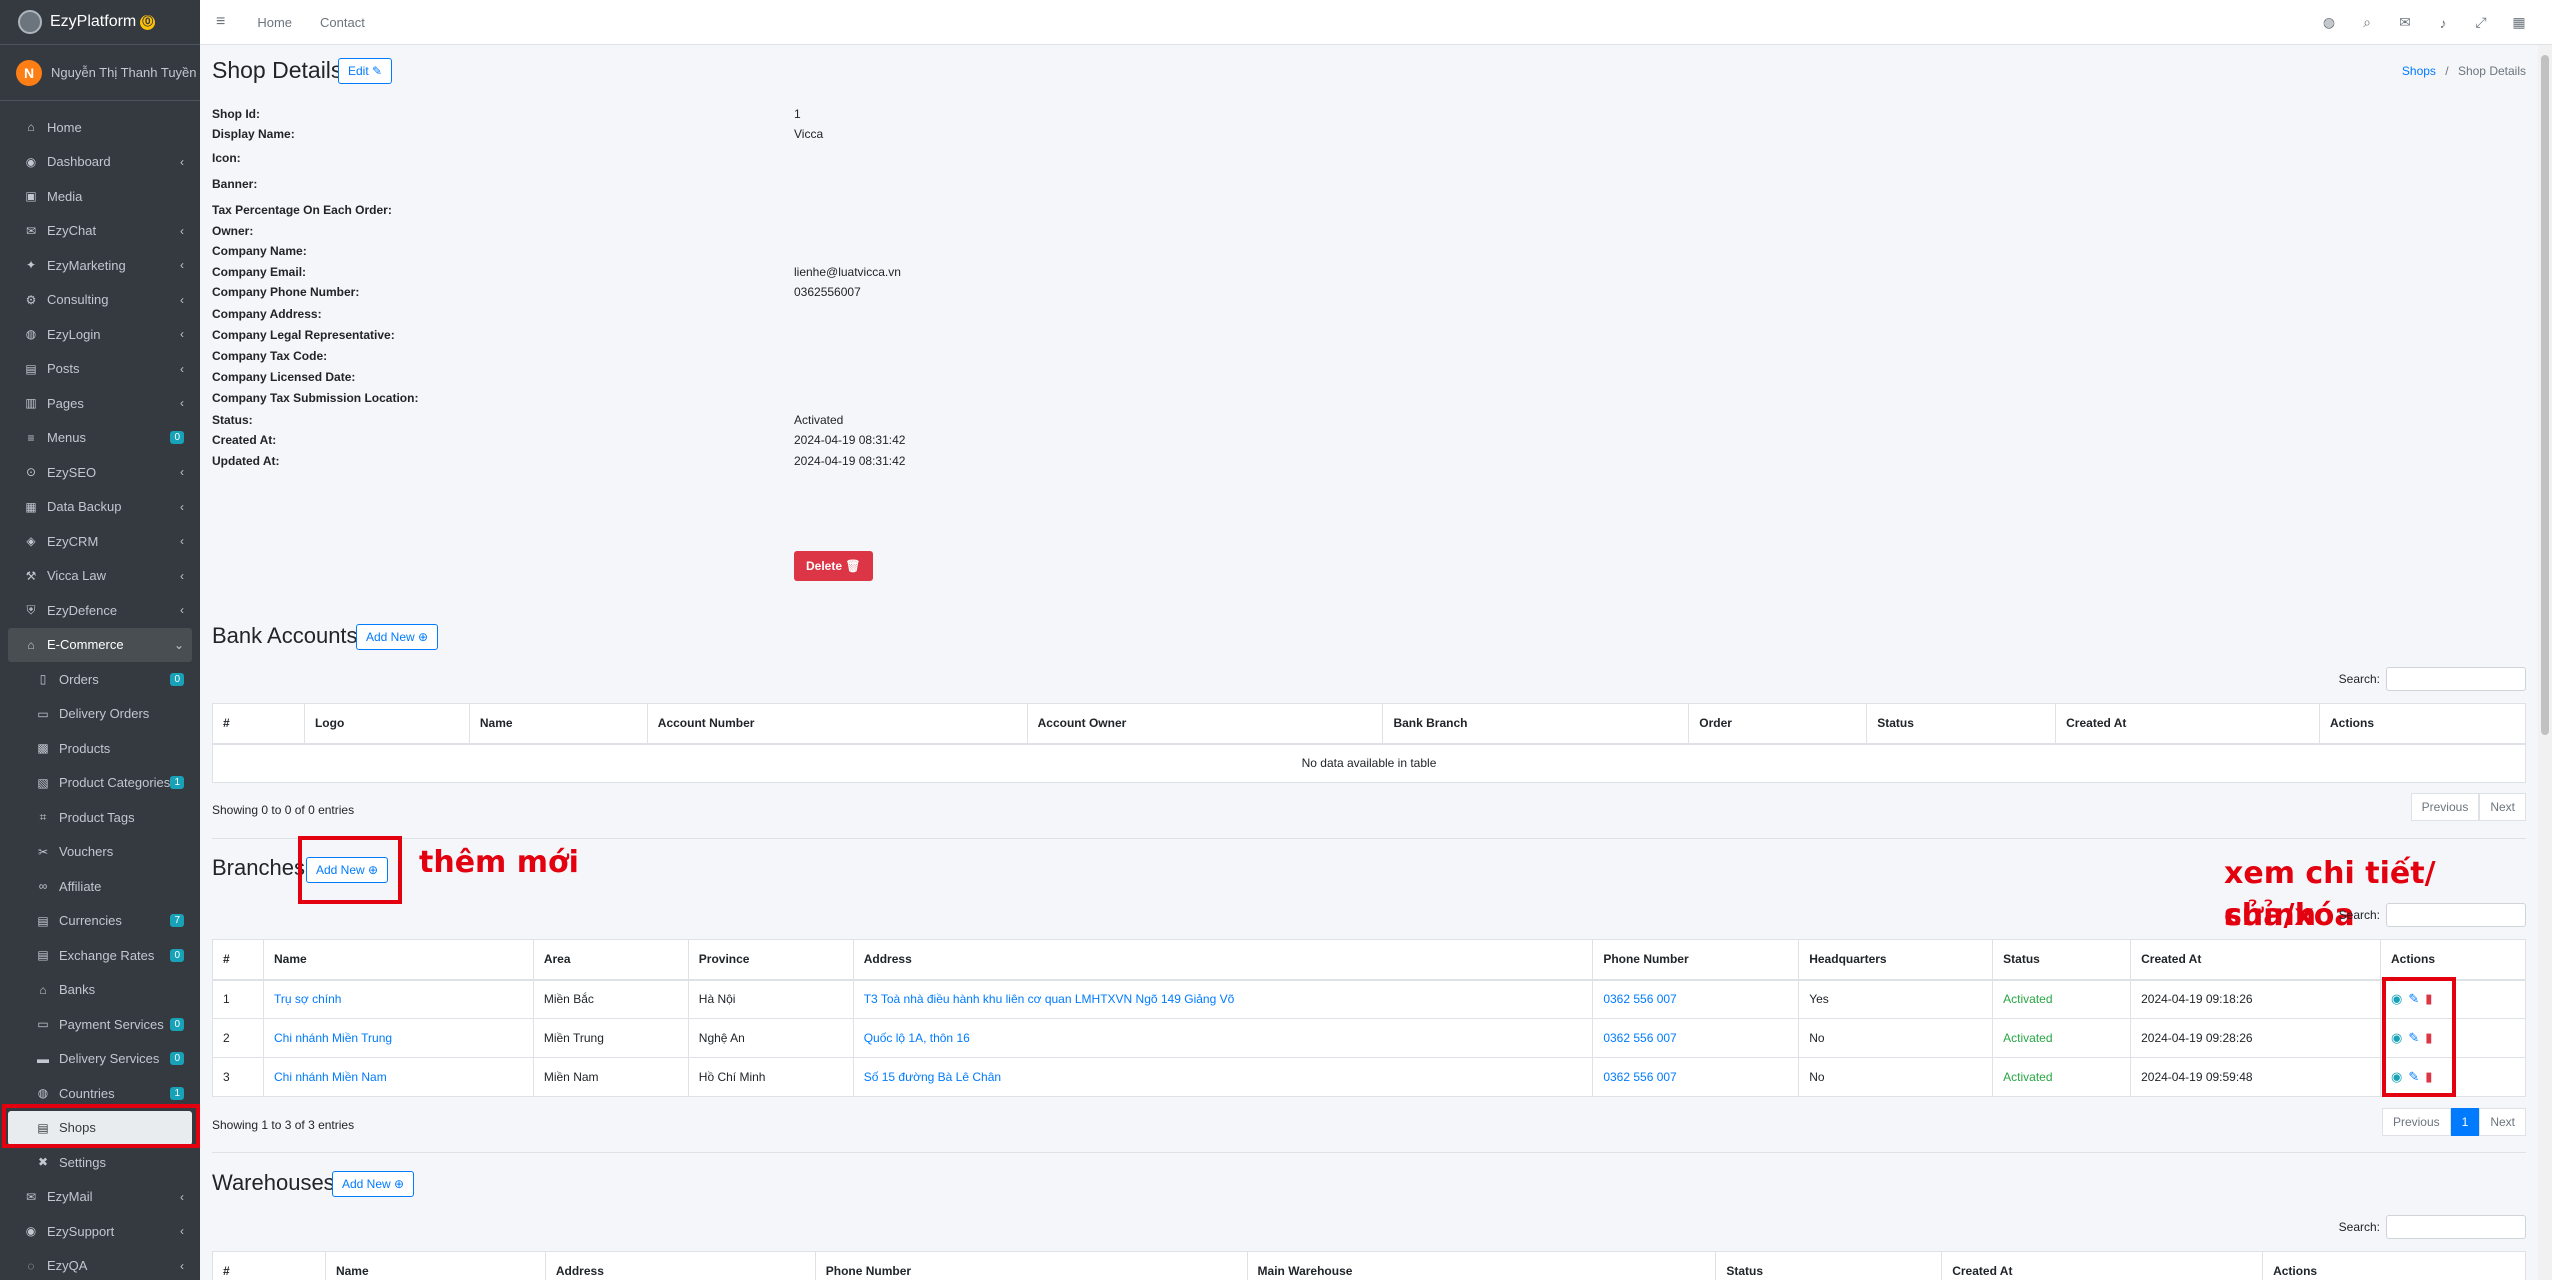 Image resolution: width=2552 pixels, height=1280 pixels. Describe the element at coordinates (499, 862) in the screenshot. I see `annotation-add-new: thêm mới` at that location.